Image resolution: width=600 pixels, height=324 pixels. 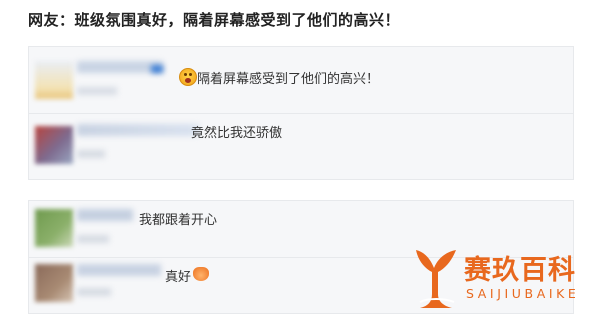 I want to click on clapping-hands-emoji-icon, so click(x=201, y=274).